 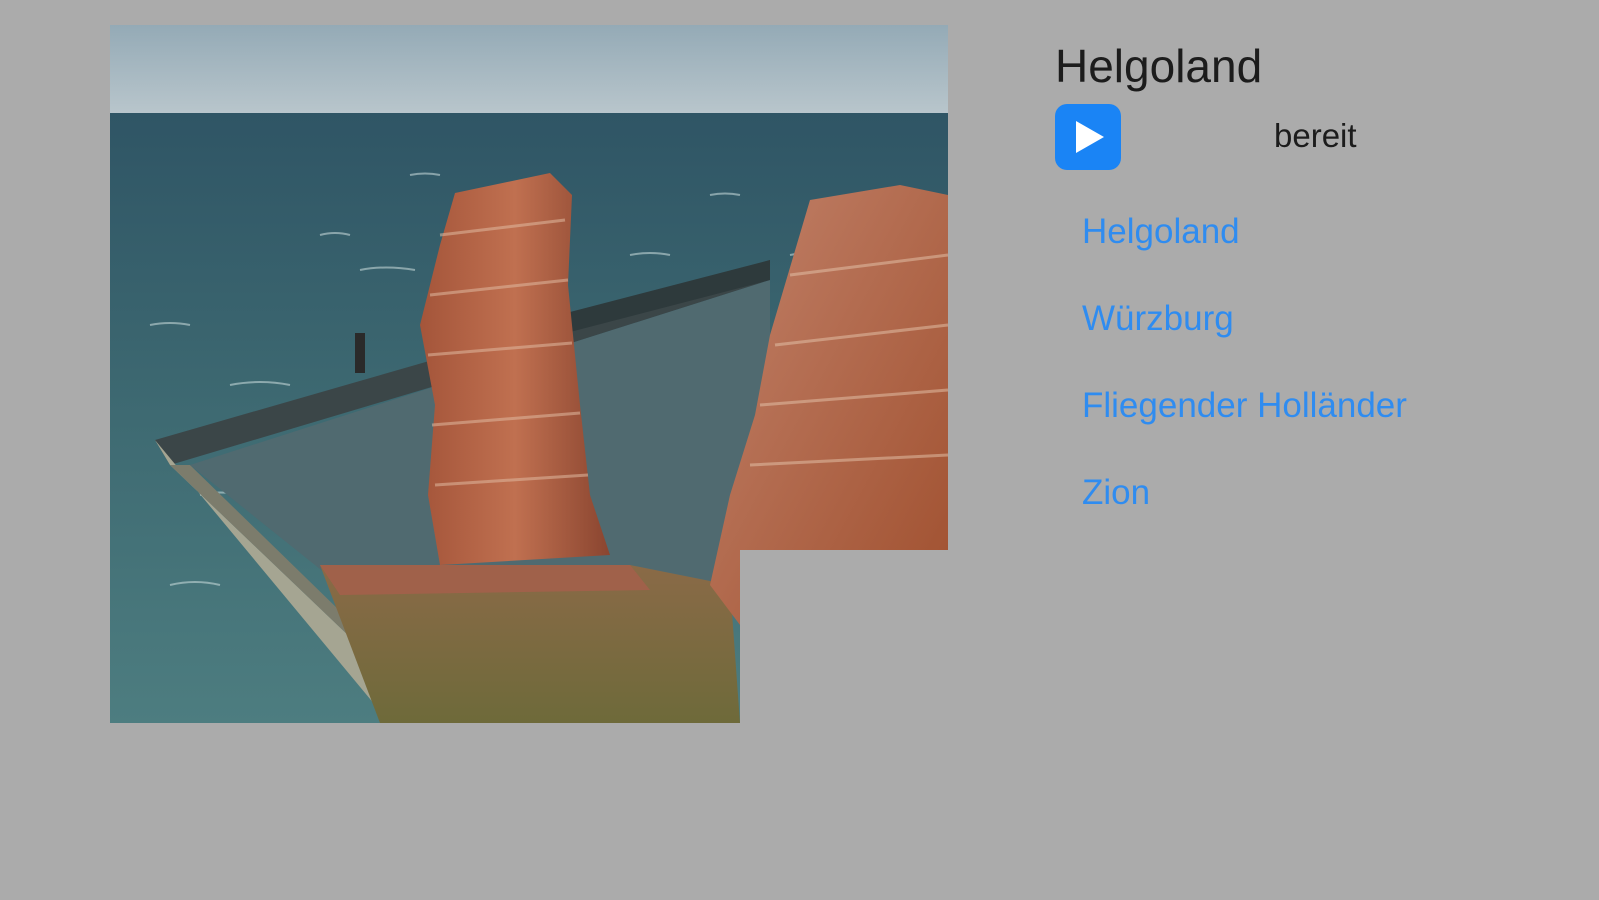 I want to click on playlist-link-wuerzburg: Würzburg, so click(x=1158, y=318).